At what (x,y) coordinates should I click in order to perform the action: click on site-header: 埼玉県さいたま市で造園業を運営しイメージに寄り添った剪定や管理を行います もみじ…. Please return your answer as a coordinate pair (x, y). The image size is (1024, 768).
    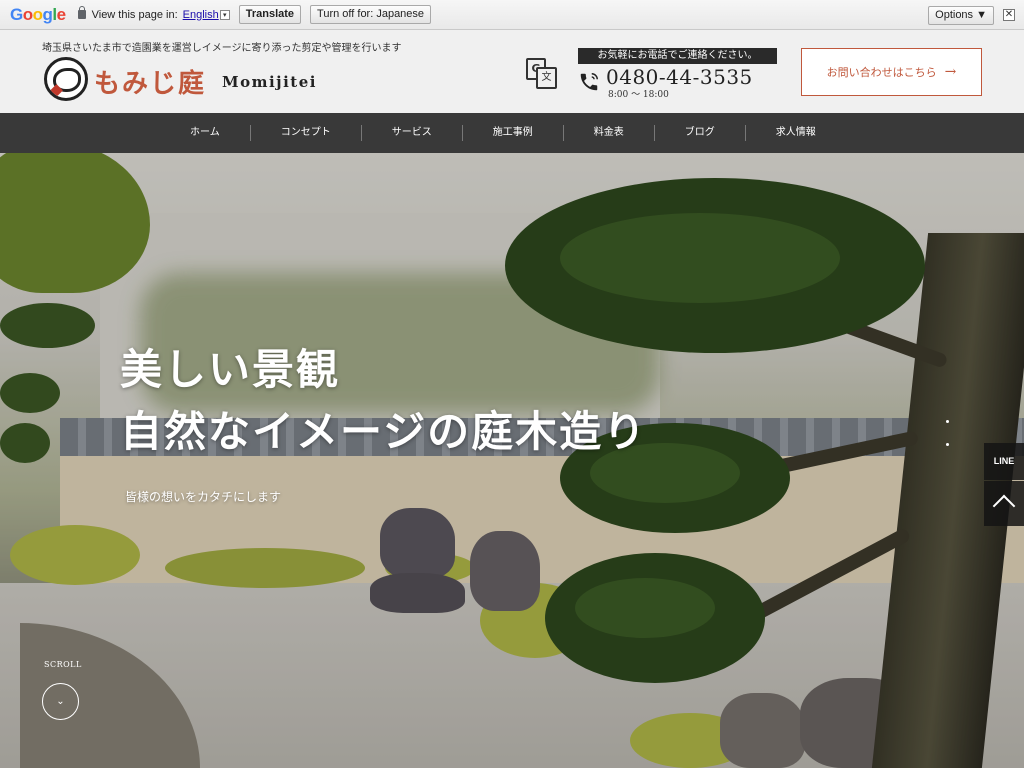
    Looking at the image, I should click on (512, 71).